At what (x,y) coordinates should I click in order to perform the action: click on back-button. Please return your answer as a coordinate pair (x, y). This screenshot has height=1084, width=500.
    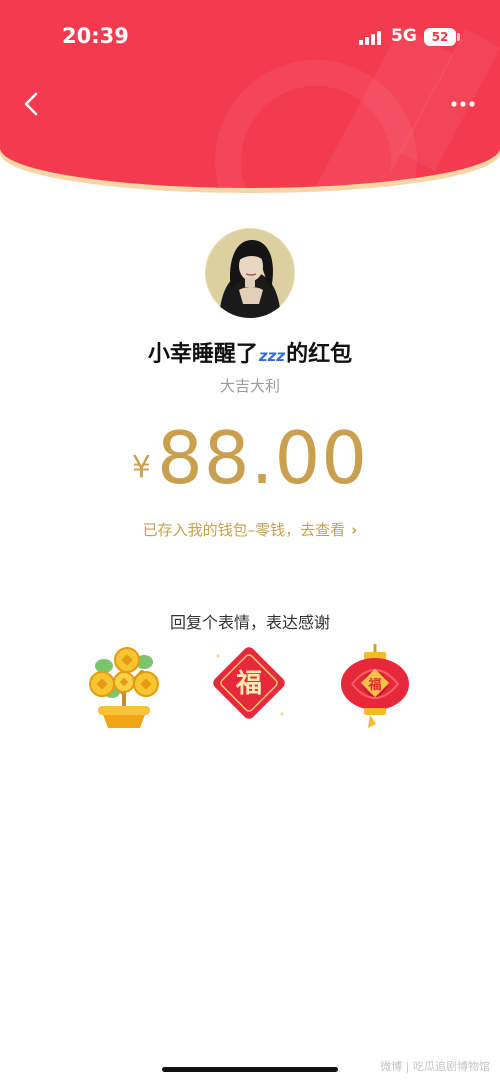
    Looking at the image, I should click on (32, 104).